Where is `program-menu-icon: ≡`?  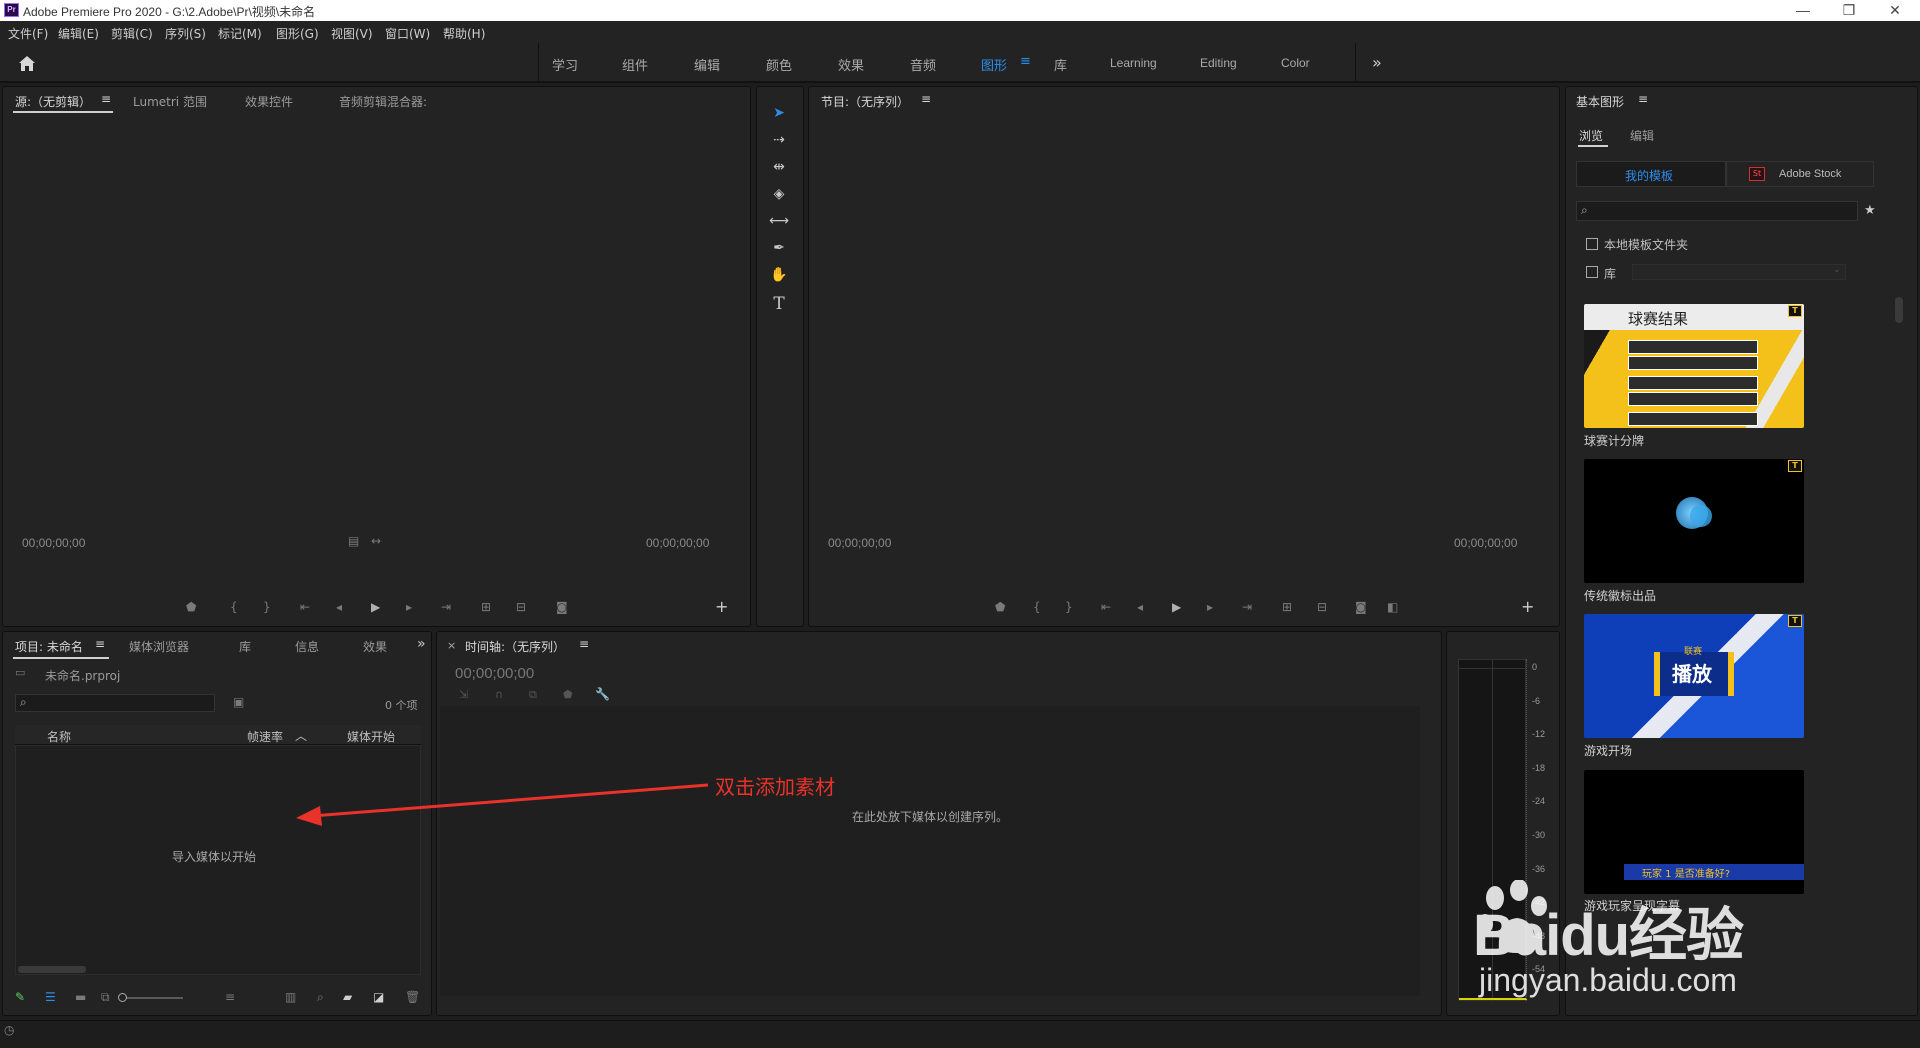 program-menu-icon: ≡ is located at coordinates (926, 99).